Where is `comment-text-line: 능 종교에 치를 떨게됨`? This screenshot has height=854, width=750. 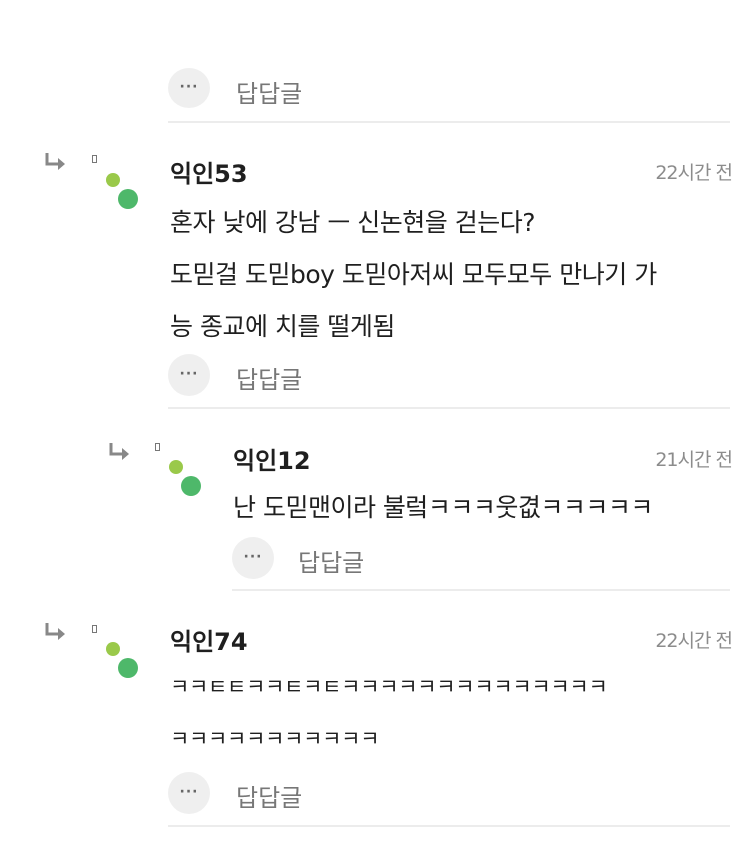
comment-text-line: 능 종교에 치를 떨게됨 is located at coordinates (282, 326).